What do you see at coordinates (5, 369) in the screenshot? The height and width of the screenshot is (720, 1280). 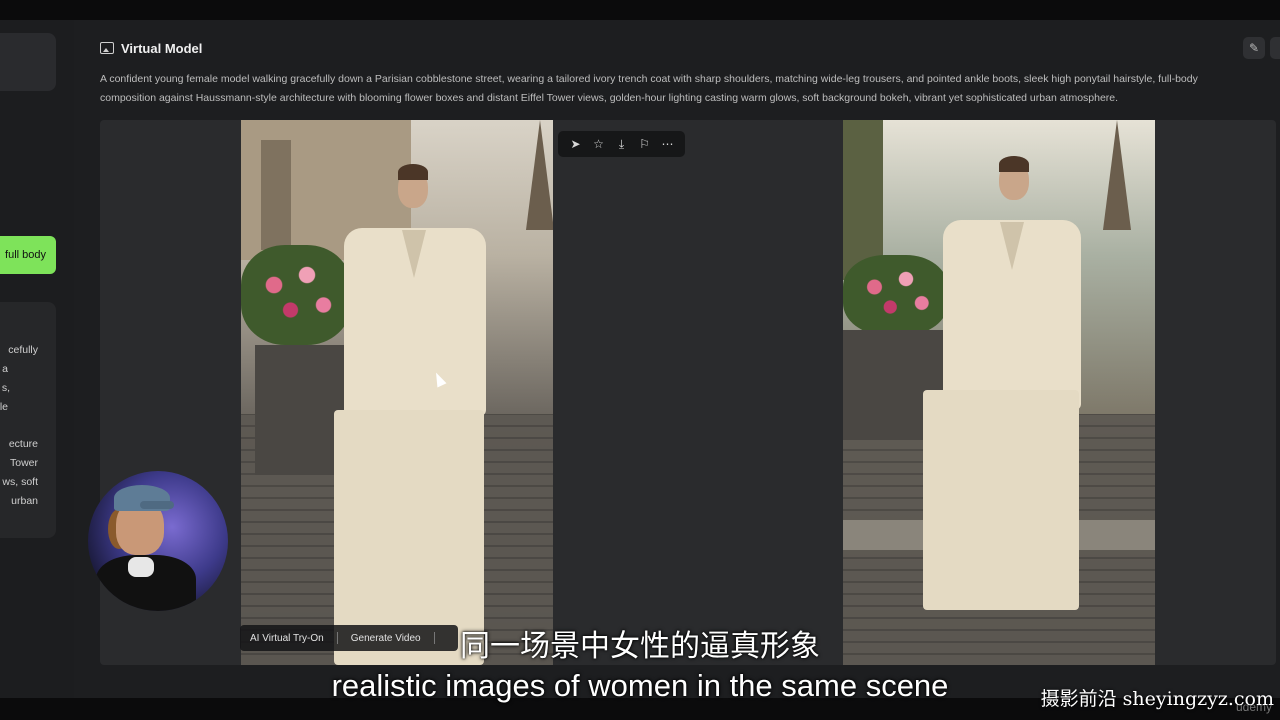 I see `card-line: a` at bounding box center [5, 369].